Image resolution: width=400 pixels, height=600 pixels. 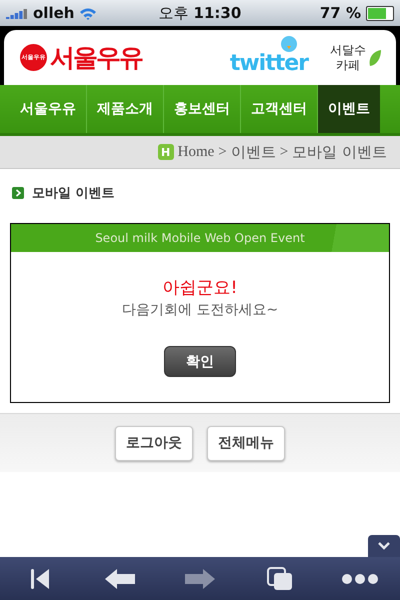 I want to click on bird-icon, so click(x=289, y=44).